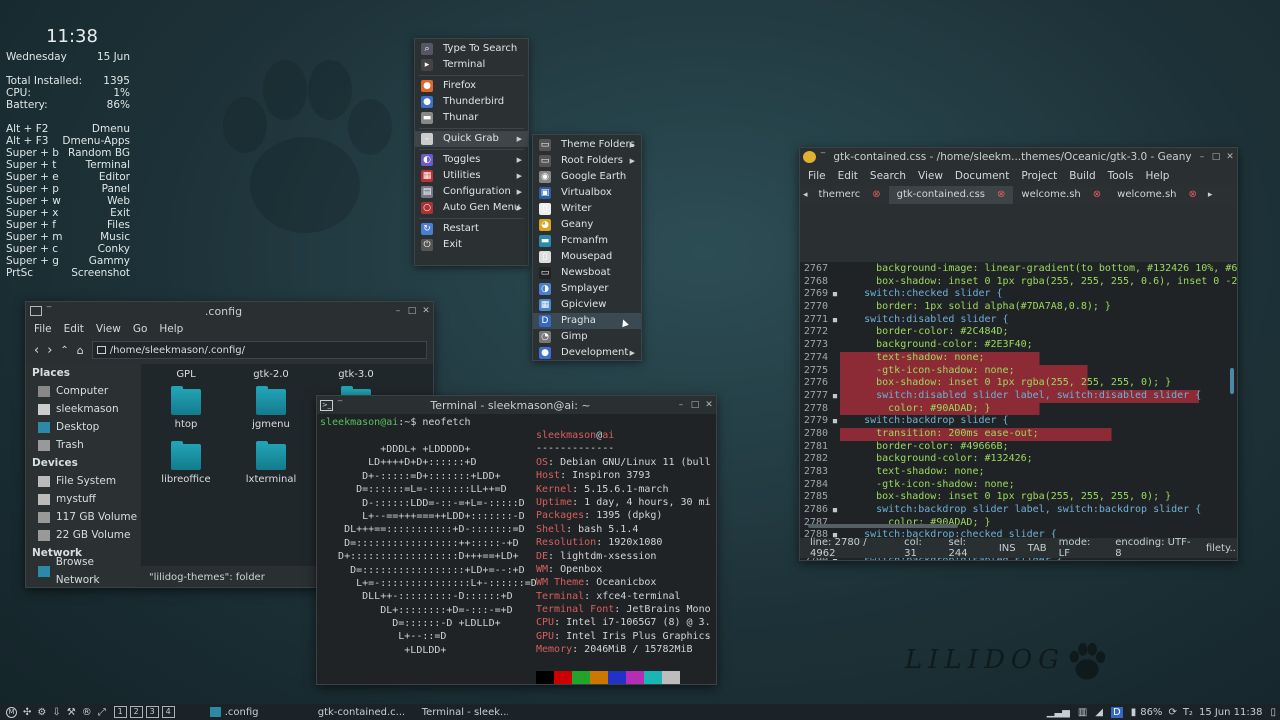 This screenshot has width=1280, height=720. Describe the element at coordinates (82, 409) in the screenshot. I see `sidebar-item-sleekmason: sleekmason` at that location.